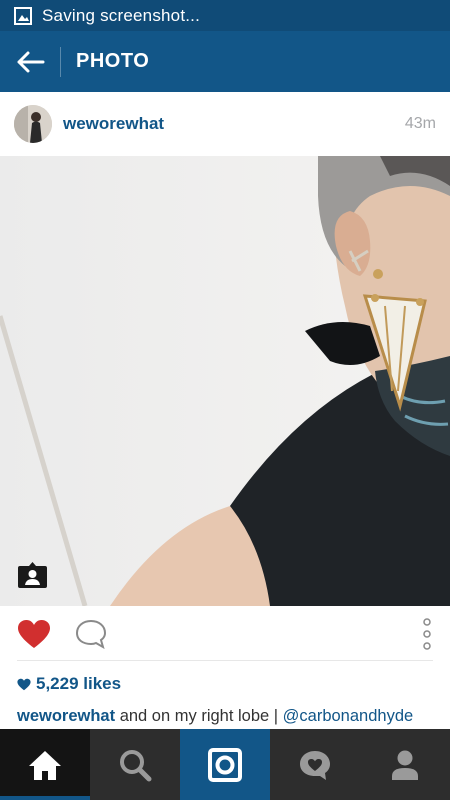 Image resolution: width=450 pixels, height=800 pixels. I want to click on app-bar: PHOTO, so click(225, 61).